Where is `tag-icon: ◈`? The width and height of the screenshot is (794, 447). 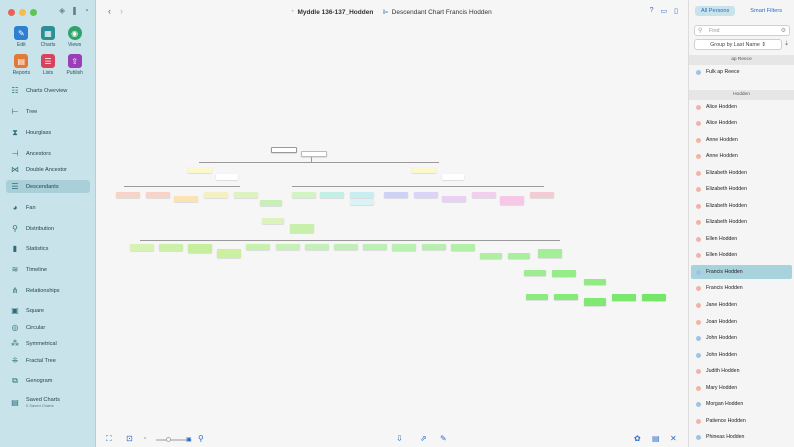 tag-icon: ◈ is located at coordinates (62, 10).